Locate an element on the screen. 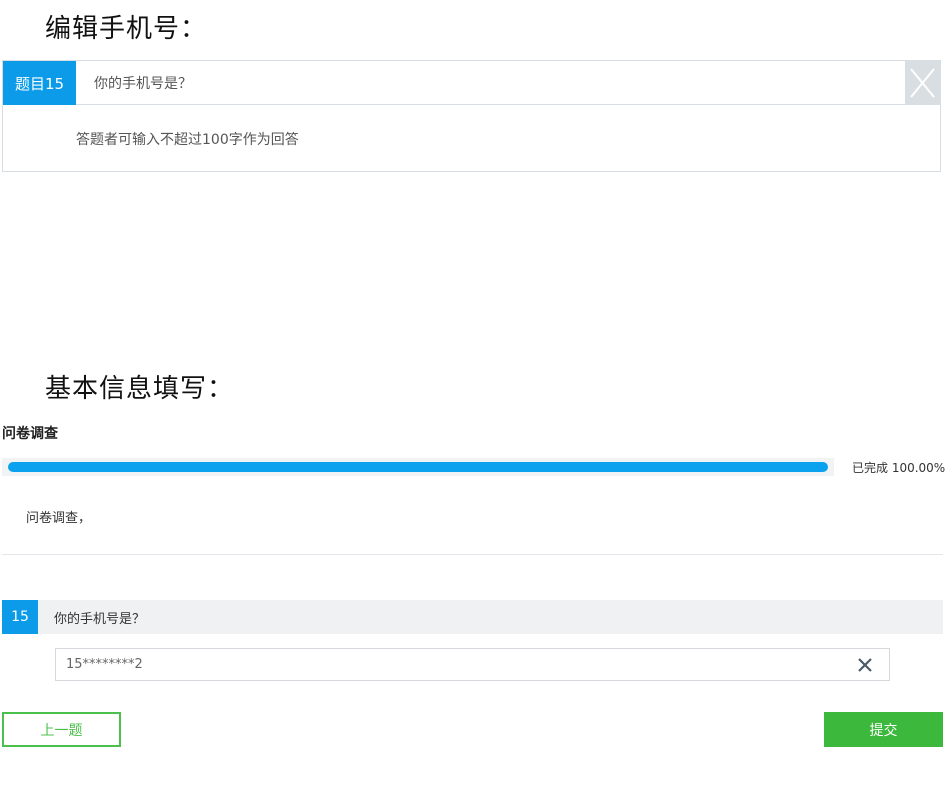 The width and height of the screenshot is (947, 800). phone-answer-field is located at coordinates (472, 664).